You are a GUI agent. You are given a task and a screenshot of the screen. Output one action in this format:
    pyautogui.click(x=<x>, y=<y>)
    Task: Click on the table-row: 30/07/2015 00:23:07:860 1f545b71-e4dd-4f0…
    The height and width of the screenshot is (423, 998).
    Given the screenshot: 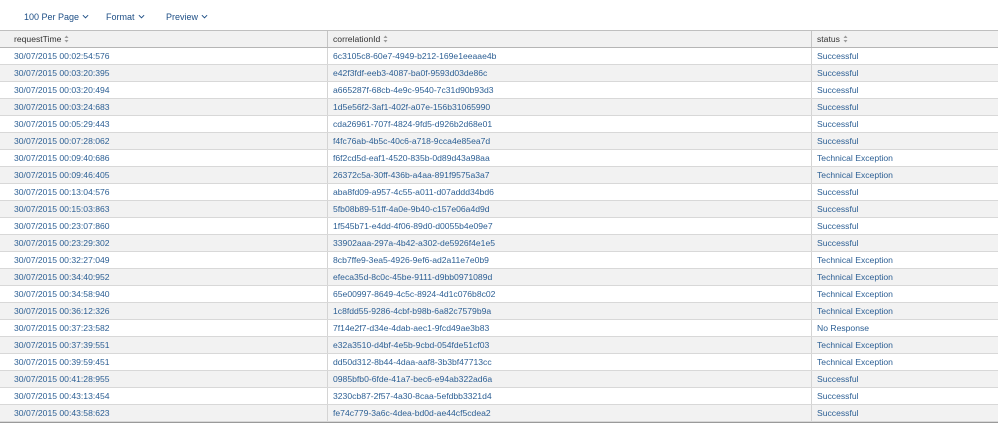 What is the action you would take?
    pyautogui.click(x=499, y=226)
    